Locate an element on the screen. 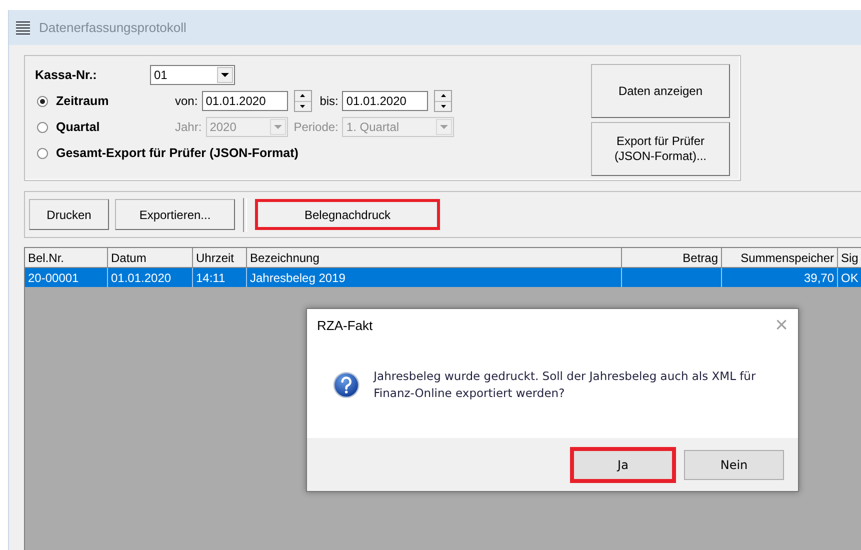 Image resolution: width=861 pixels, height=550 pixels. field-label: Jahr: is located at coordinates (188, 127).